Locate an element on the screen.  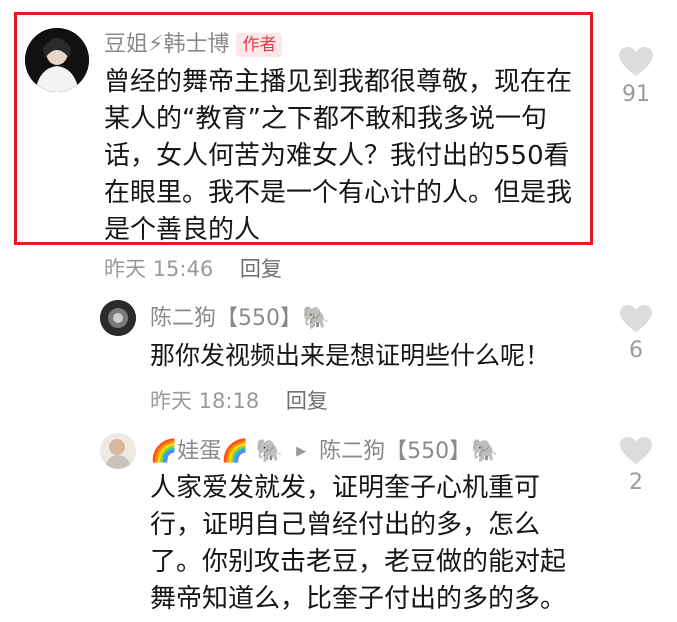
comment-time: 昨天 18:18 is located at coordinates (205, 401).